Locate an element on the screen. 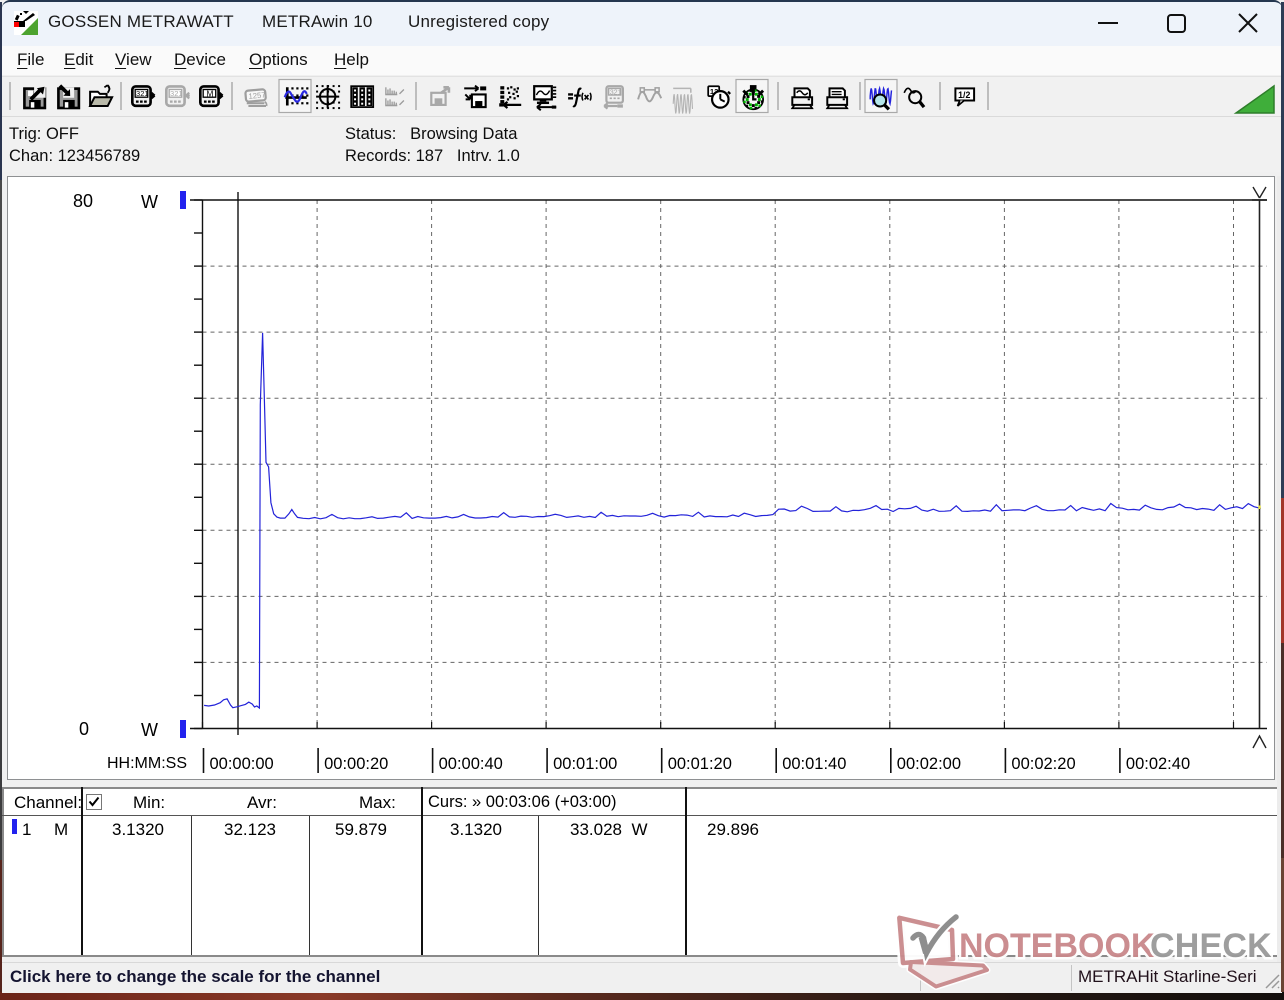 Image resolution: width=1284 pixels, height=1000 pixels. svg-text: 80 is located at coordinates (83, 201).